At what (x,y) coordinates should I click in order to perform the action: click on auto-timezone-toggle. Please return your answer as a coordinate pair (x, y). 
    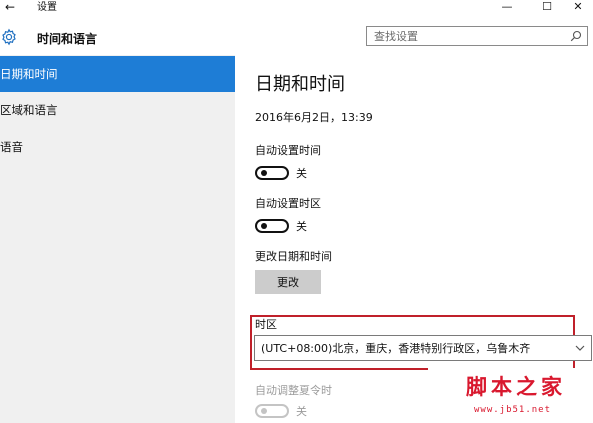
    Looking at the image, I should click on (272, 226).